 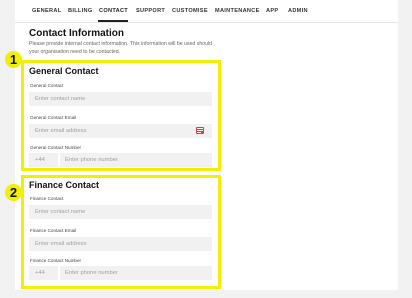 What do you see at coordinates (120, 273) in the screenshot?
I see `finance-contact-number-input: +44 Enter phone number` at bounding box center [120, 273].